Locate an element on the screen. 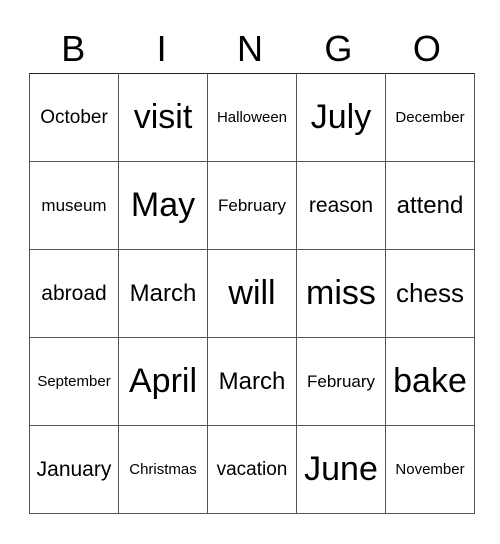 This screenshot has height=544, width=500. bingo-cell: bake is located at coordinates (430, 381).